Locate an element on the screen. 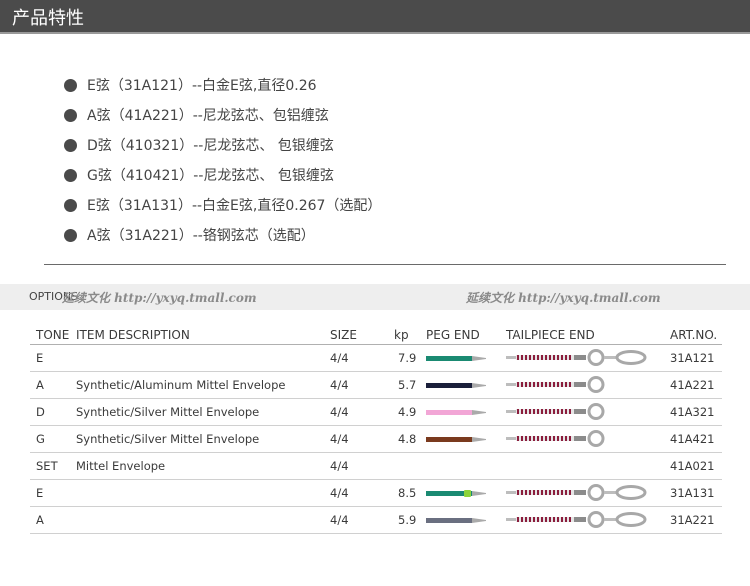 The image size is (750, 586). header-description: ITEM DESCRIPTION is located at coordinates (133, 335).